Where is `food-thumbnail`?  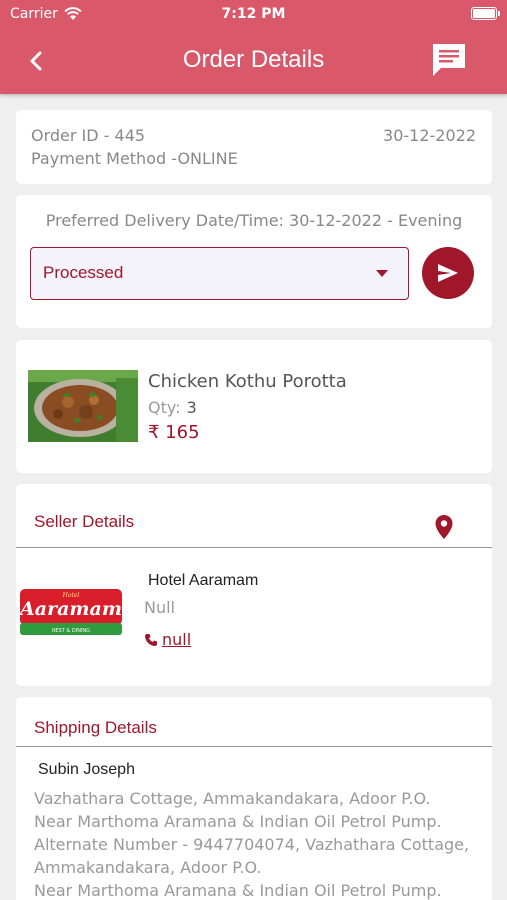
food-thumbnail is located at coordinates (83, 406).